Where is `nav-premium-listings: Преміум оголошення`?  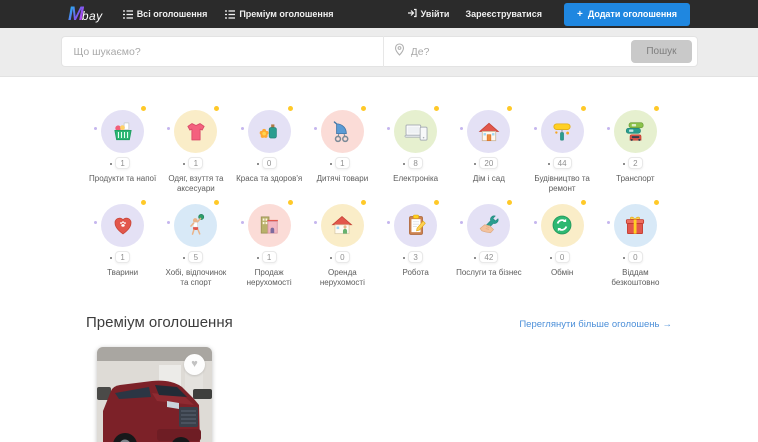 nav-premium-listings: Преміум оголошення is located at coordinates (279, 14).